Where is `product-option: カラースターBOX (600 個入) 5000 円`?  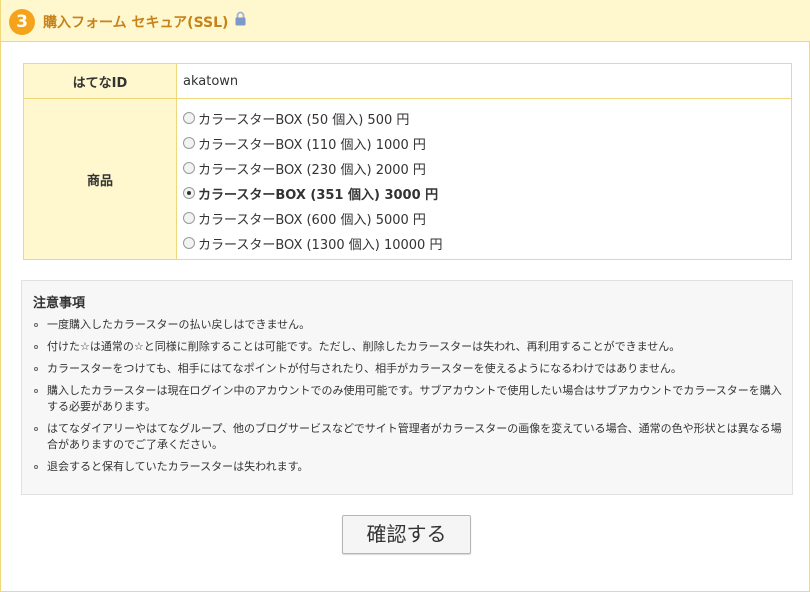 product-option: カラースターBOX (600 個入) 5000 円 is located at coordinates (487, 218).